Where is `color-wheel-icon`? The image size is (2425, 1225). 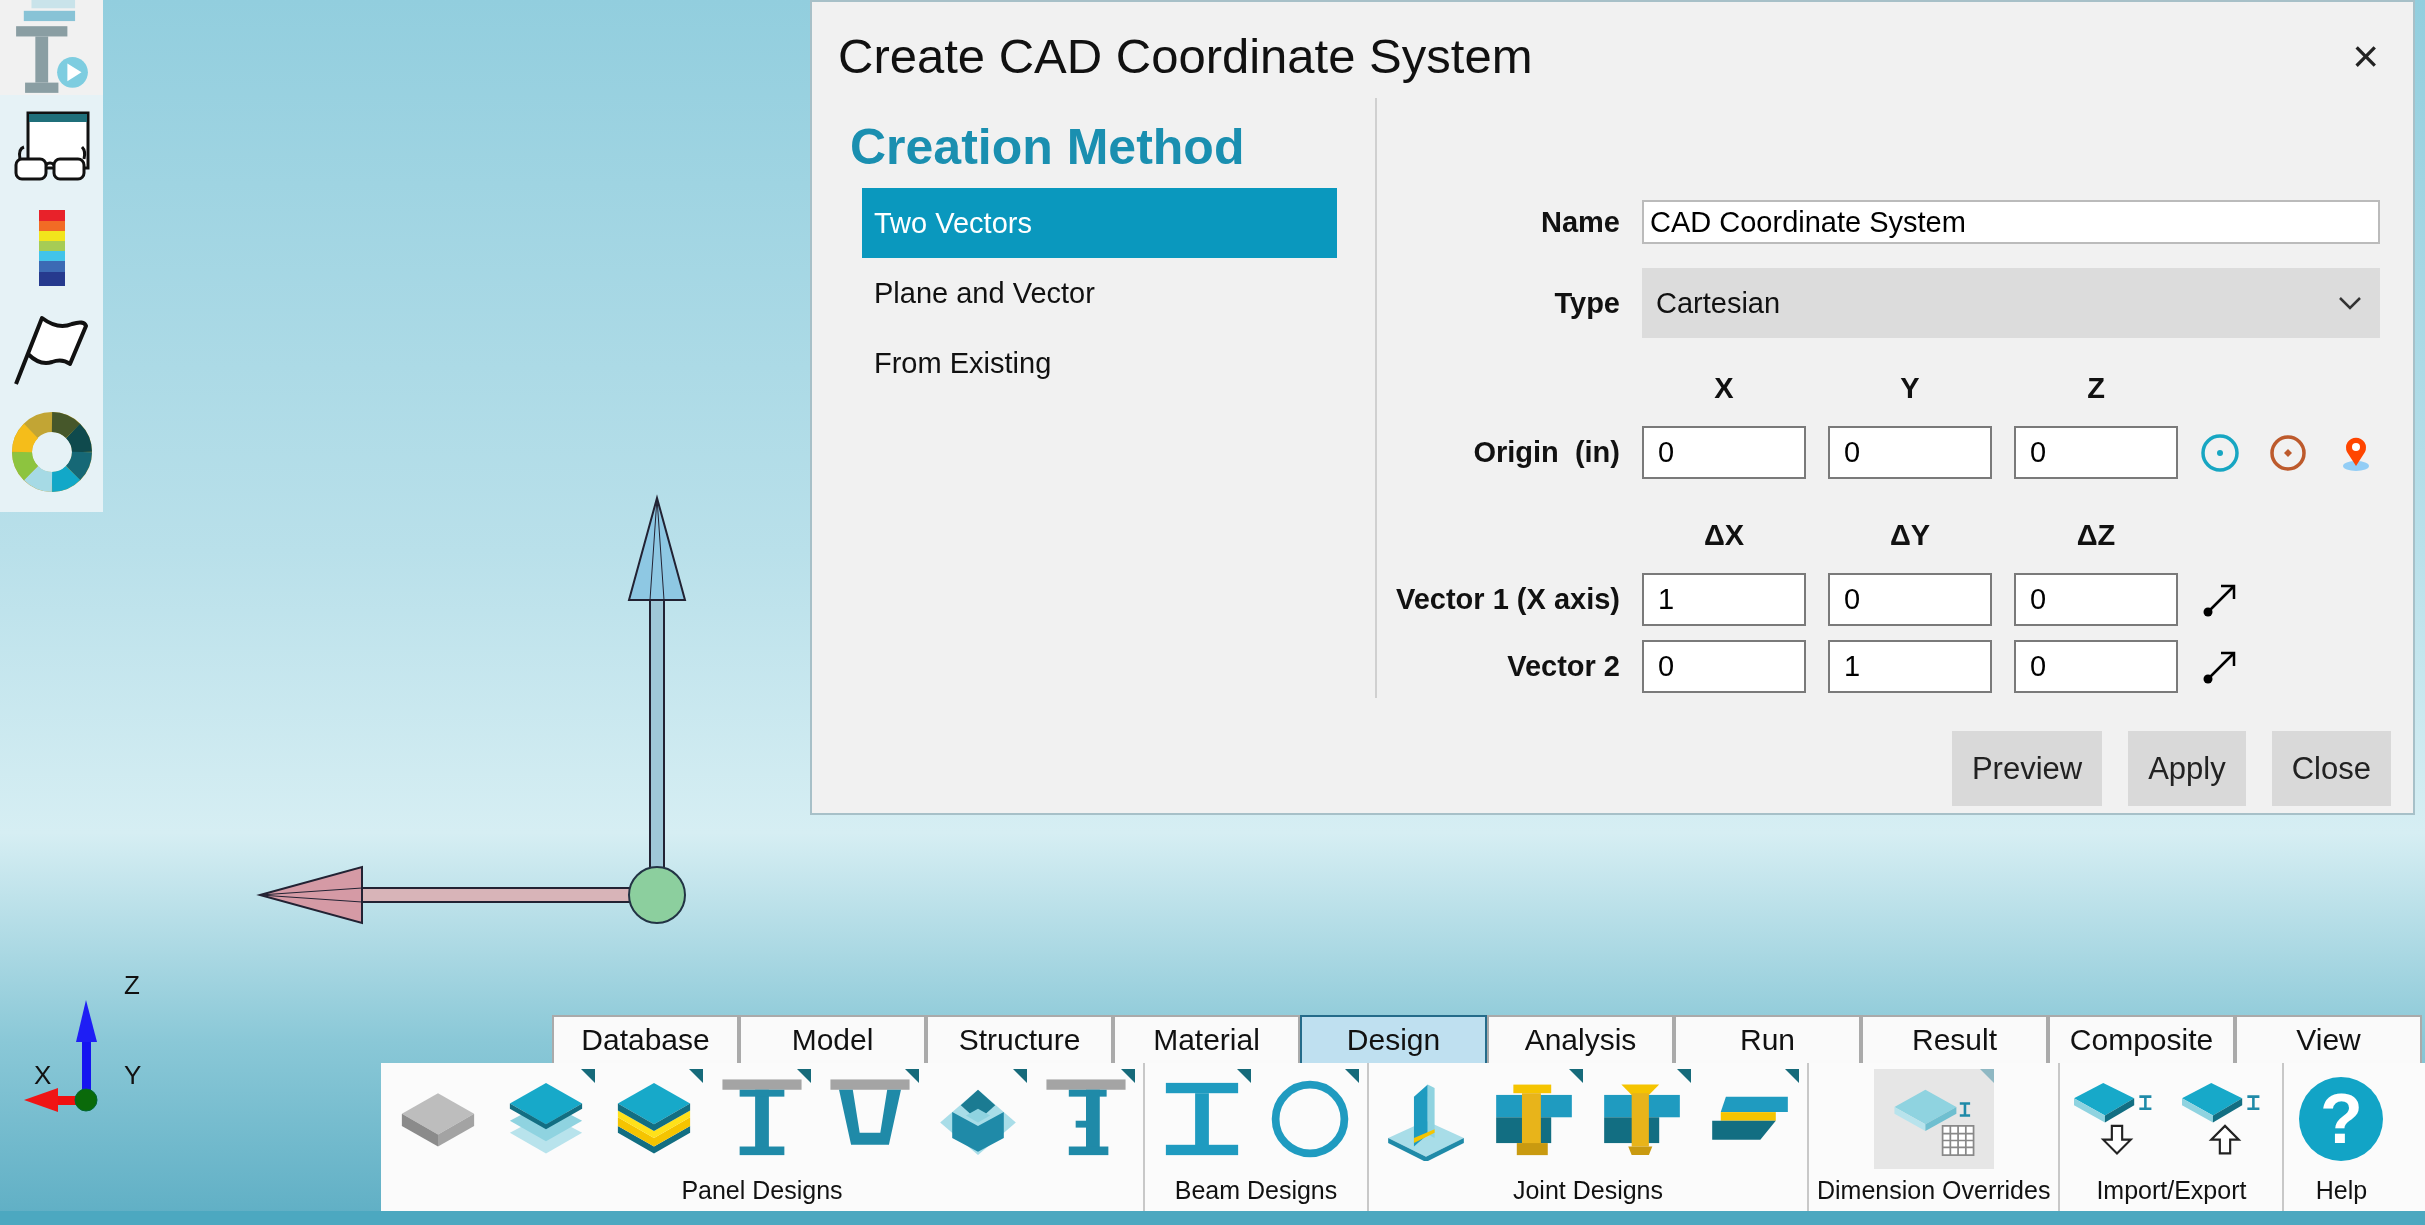
color-wheel-icon is located at coordinates (51, 452).